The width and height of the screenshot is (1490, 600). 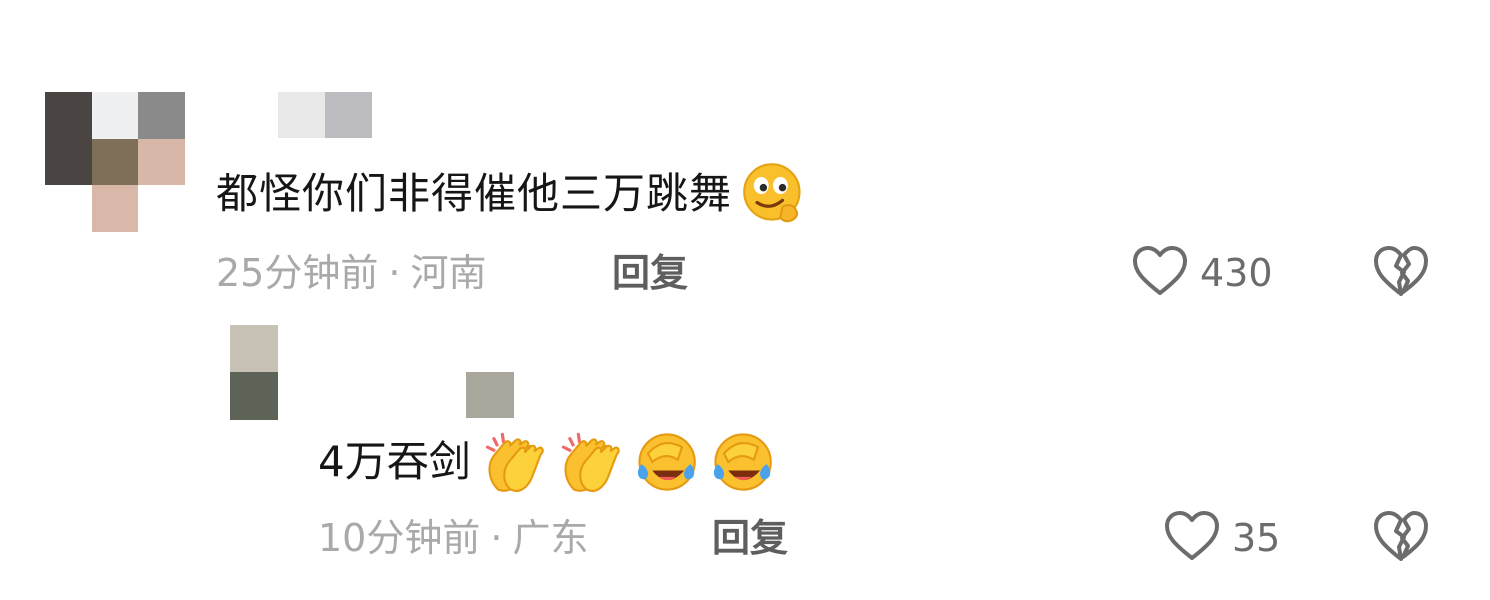 What do you see at coordinates (448, 273) in the screenshot?
I see `comment-location: 河南` at bounding box center [448, 273].